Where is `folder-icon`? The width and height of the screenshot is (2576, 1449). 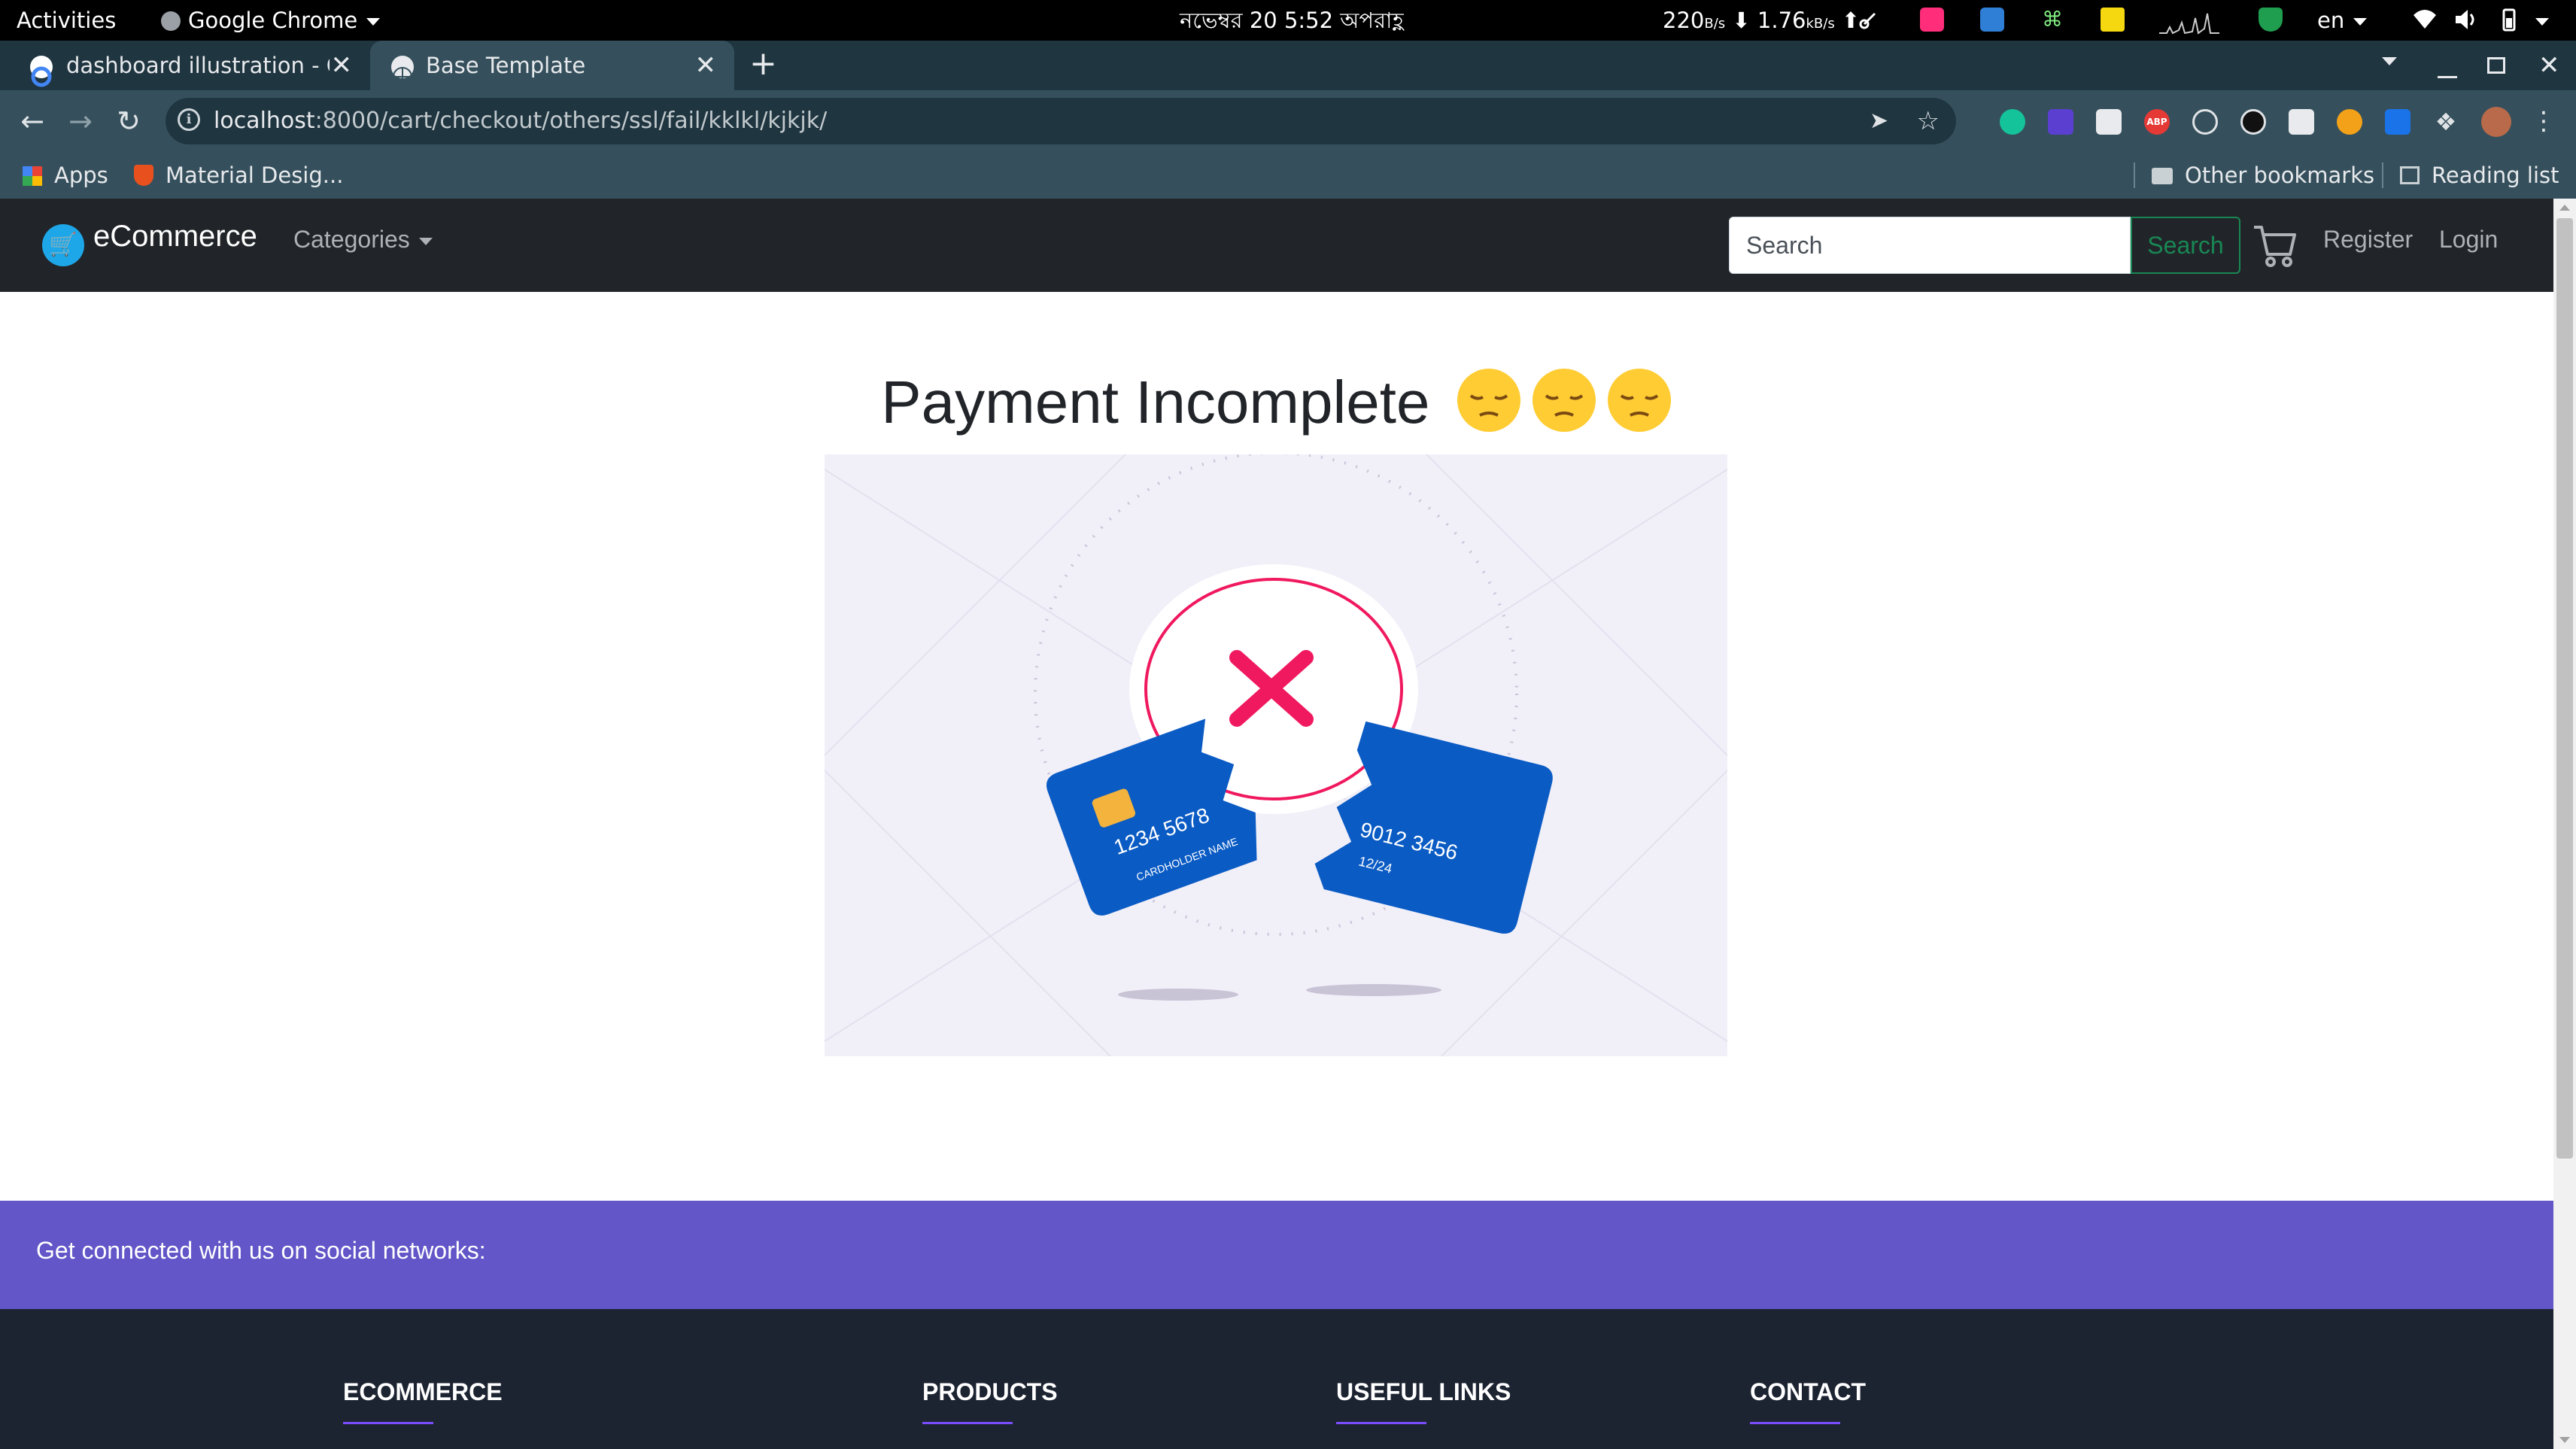
folder-icon is located at coordinates (2162, 176).